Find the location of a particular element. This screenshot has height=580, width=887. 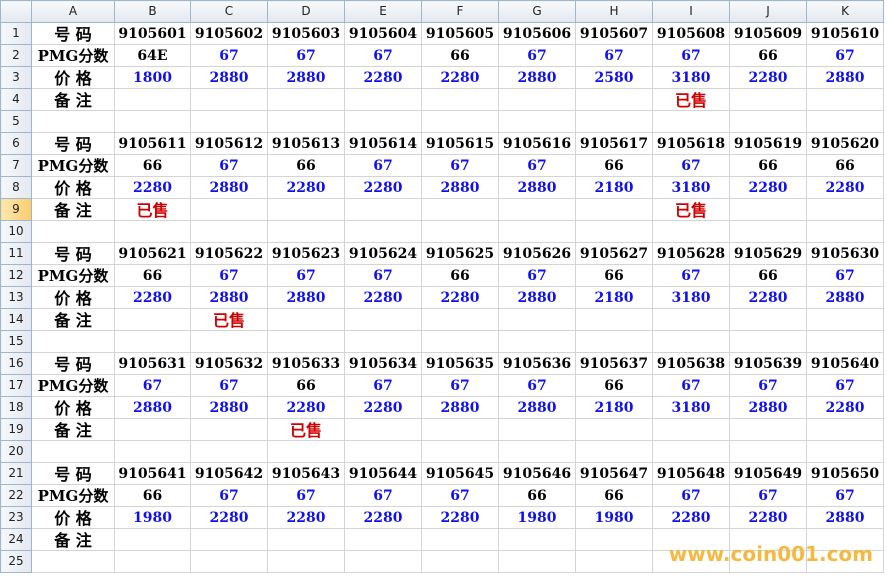

cell-j7: 66 is located at coordinates (768, 165).